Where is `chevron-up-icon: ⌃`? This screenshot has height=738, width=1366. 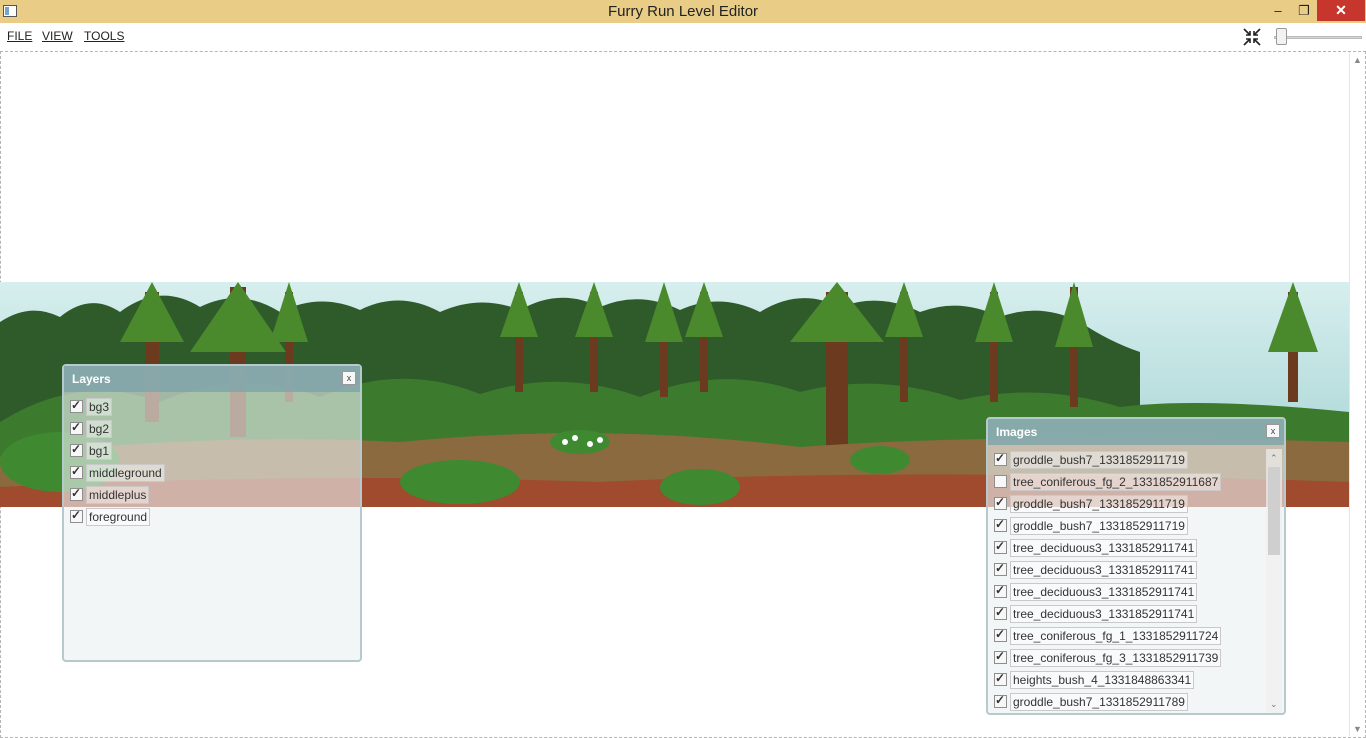 chevron-up-icon: ⌃ is located at coordinates (1274, 458).